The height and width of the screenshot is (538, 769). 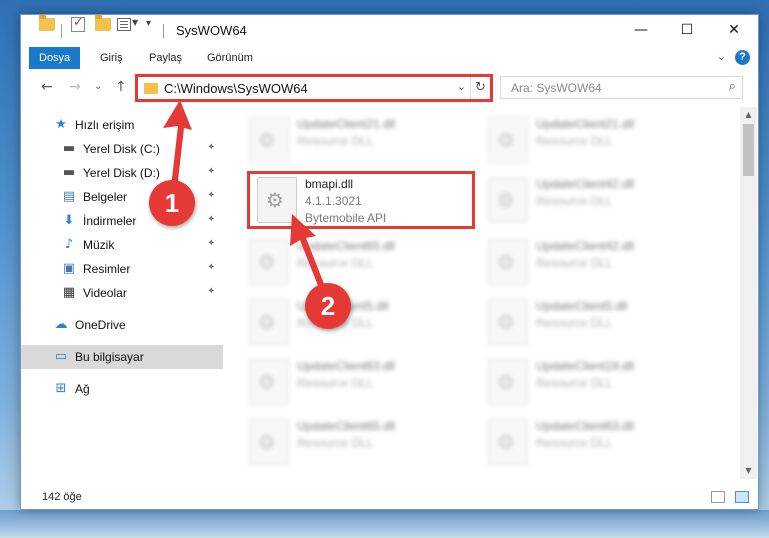 I want to click on refresh-button: ↻, so click(x=480, y=88).